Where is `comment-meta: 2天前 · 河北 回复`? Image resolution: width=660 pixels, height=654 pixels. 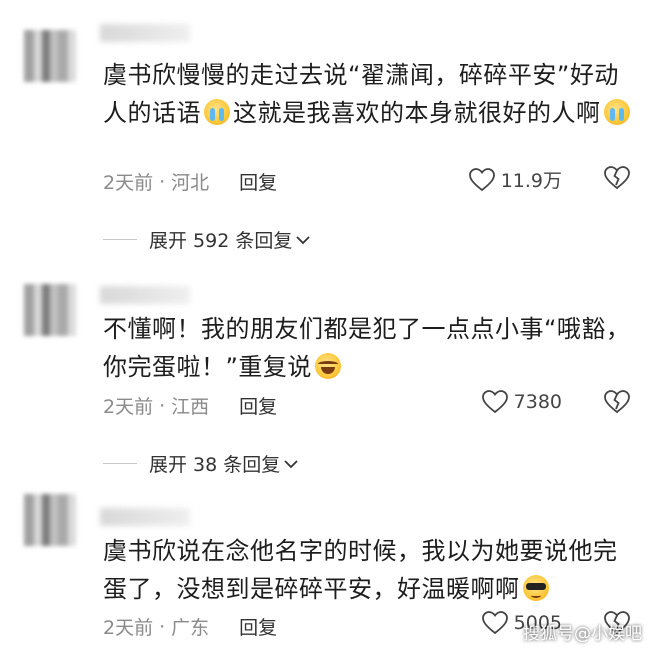
comment-meta: 2天前 · 河北 回复 is located at coordinates (190, 181).